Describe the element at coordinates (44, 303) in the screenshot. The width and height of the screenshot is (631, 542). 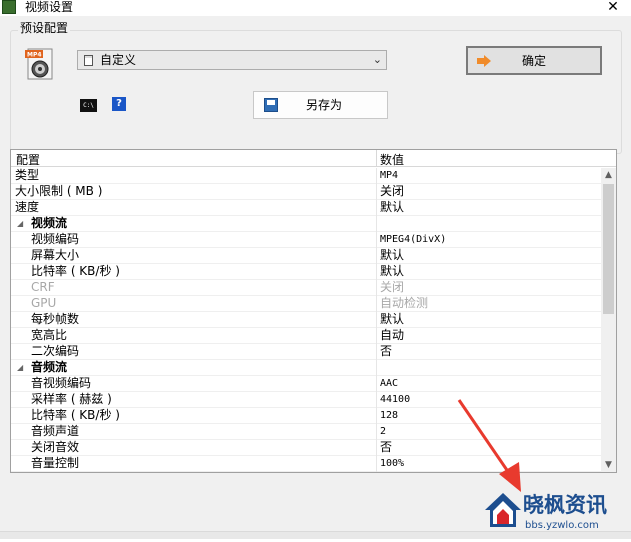
I see `property-key: GPU` at that location.